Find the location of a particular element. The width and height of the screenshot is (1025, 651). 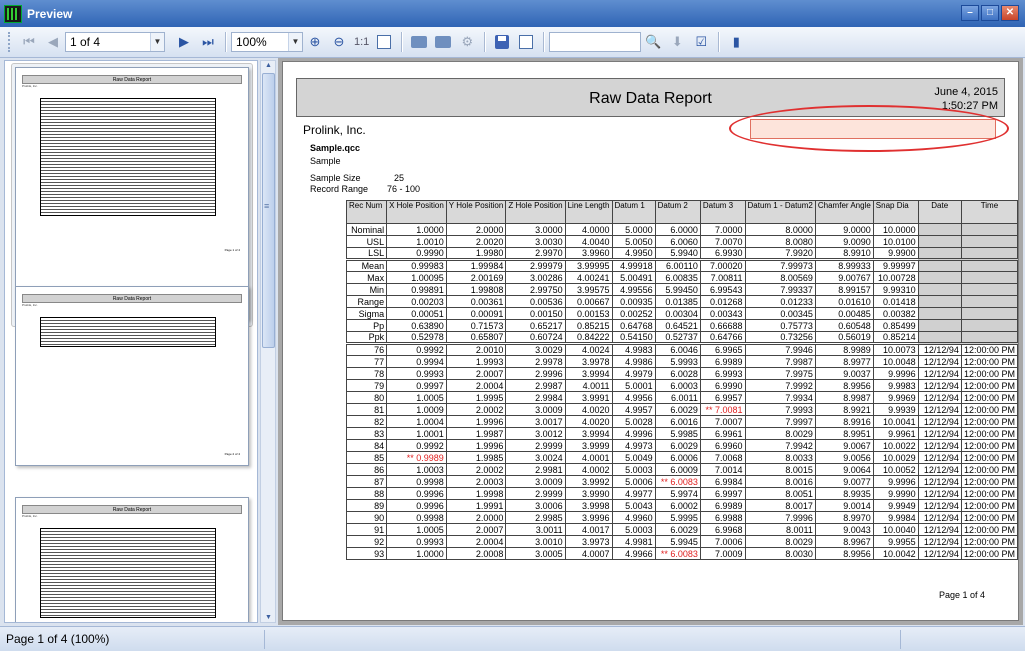

find-next-icon: ⬇ is located at coordinates (677, 42).